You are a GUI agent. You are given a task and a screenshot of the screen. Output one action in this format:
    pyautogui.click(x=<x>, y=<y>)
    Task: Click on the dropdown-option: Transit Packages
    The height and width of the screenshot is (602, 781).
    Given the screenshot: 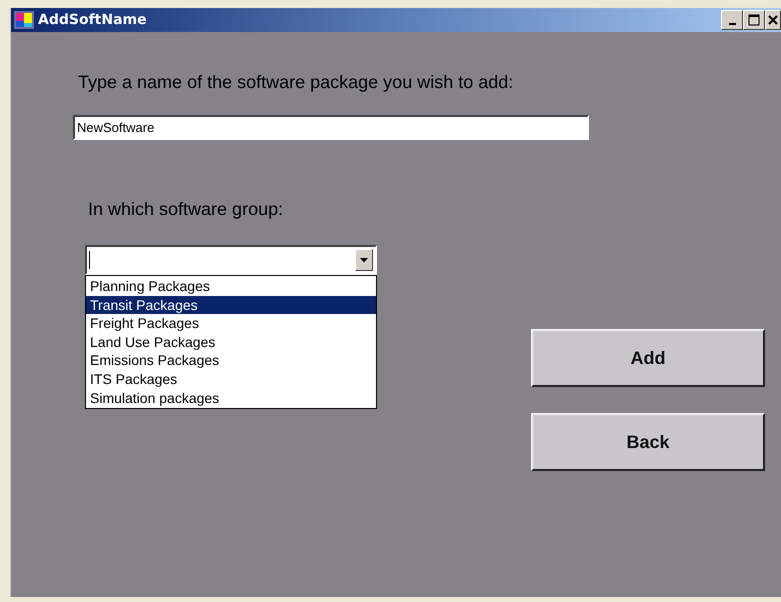 What is the action you would take?
    pyautogui.click(x=231, y=305)
    